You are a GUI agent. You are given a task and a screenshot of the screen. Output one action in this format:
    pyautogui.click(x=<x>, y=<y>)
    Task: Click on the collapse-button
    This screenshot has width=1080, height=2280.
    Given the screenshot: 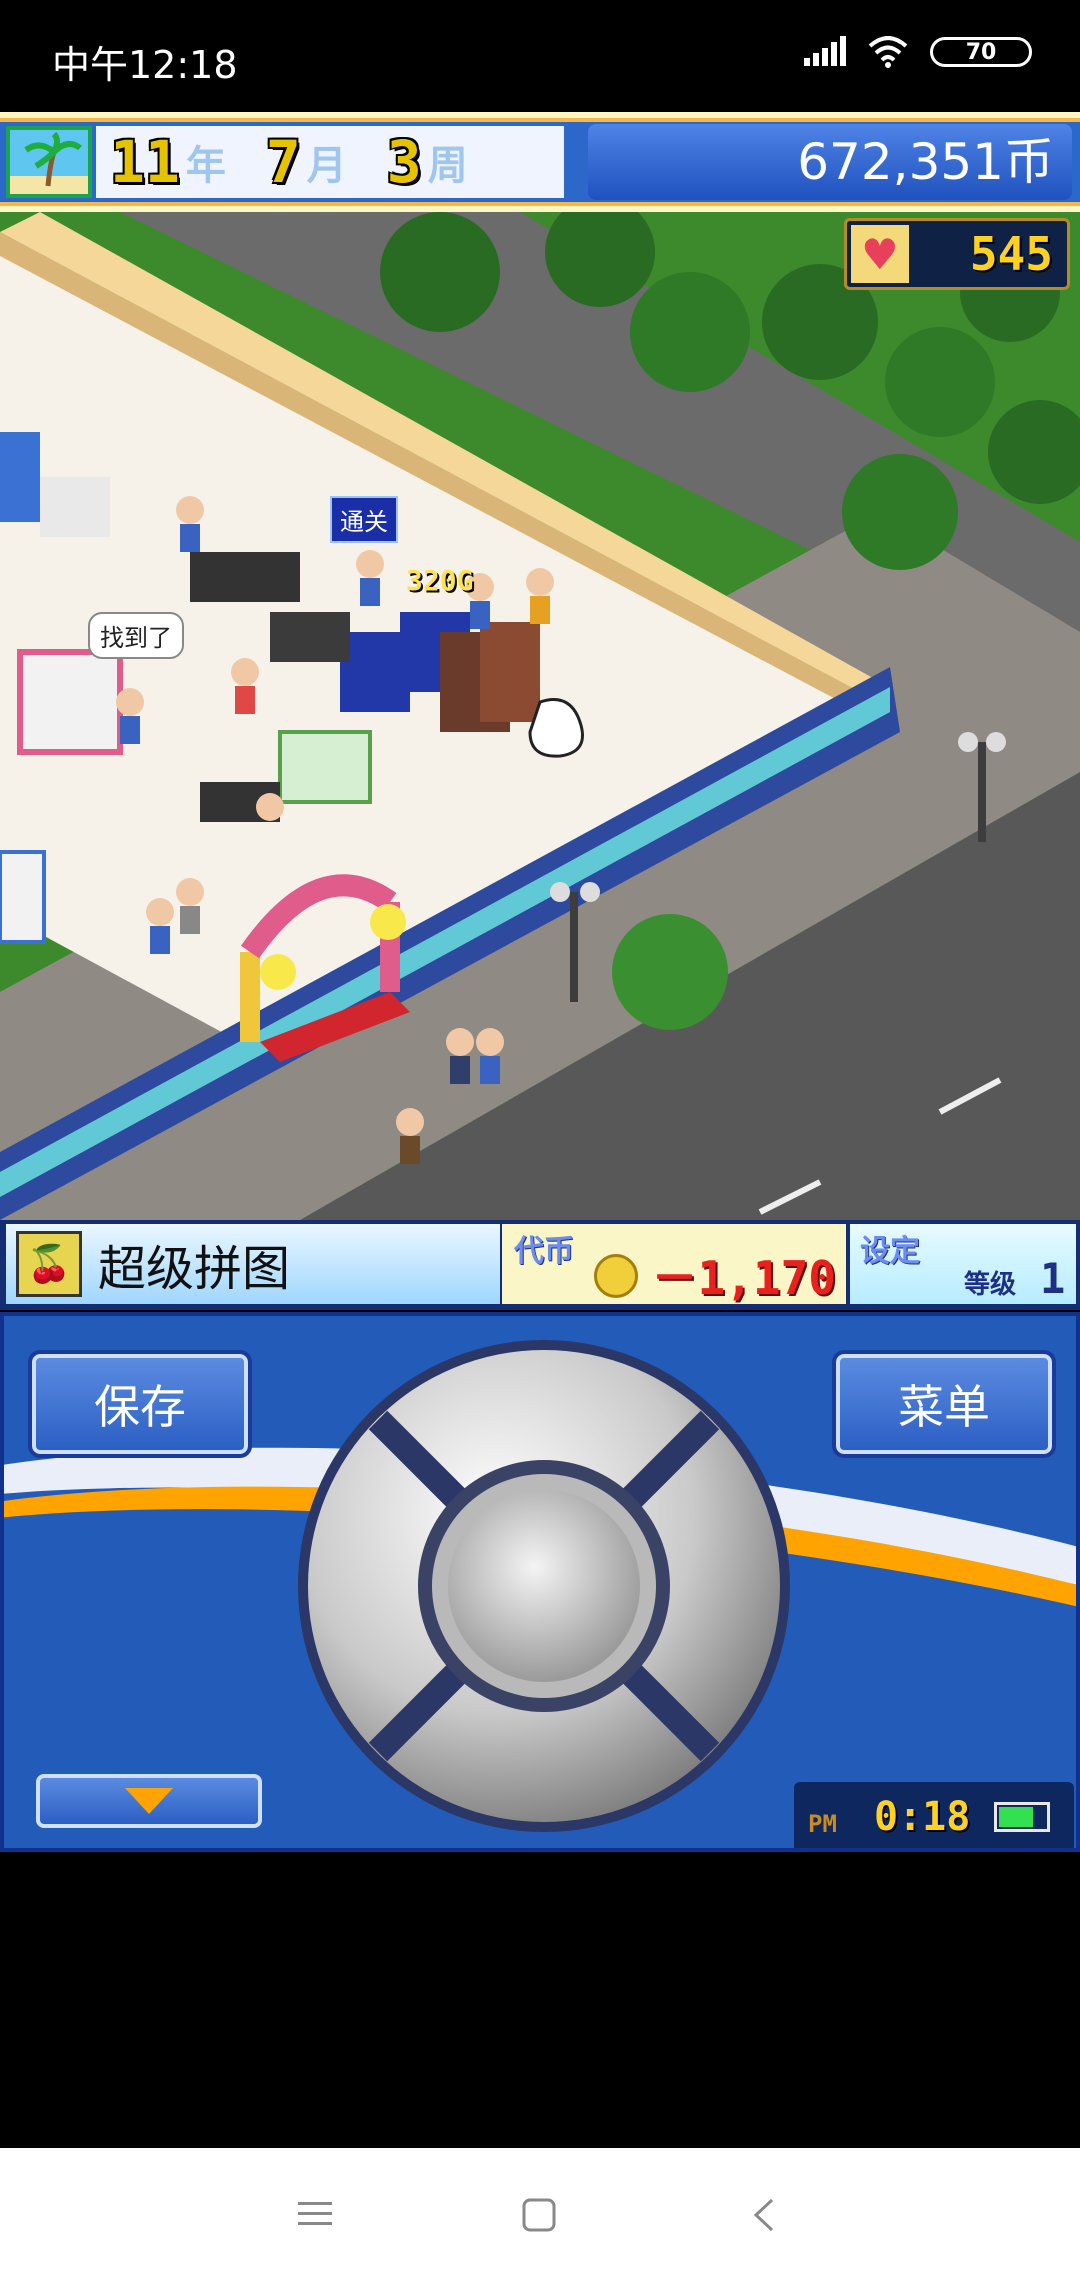 What is the action you would take?
    pyautogui.click(x=149, y=1801)
    